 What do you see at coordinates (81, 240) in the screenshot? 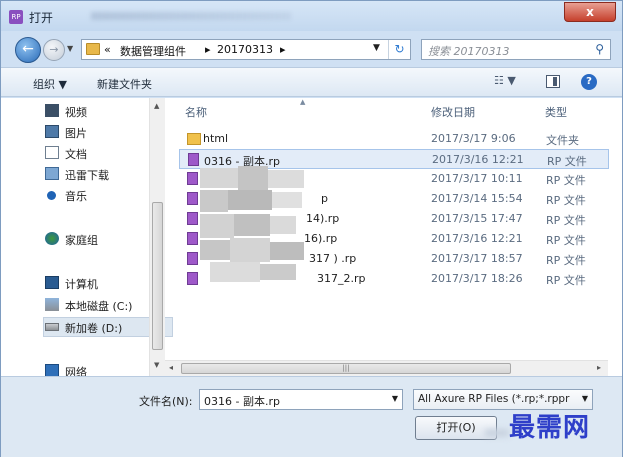
I see `nav-item-label: 家庭组` at bounding box center [81, 240].